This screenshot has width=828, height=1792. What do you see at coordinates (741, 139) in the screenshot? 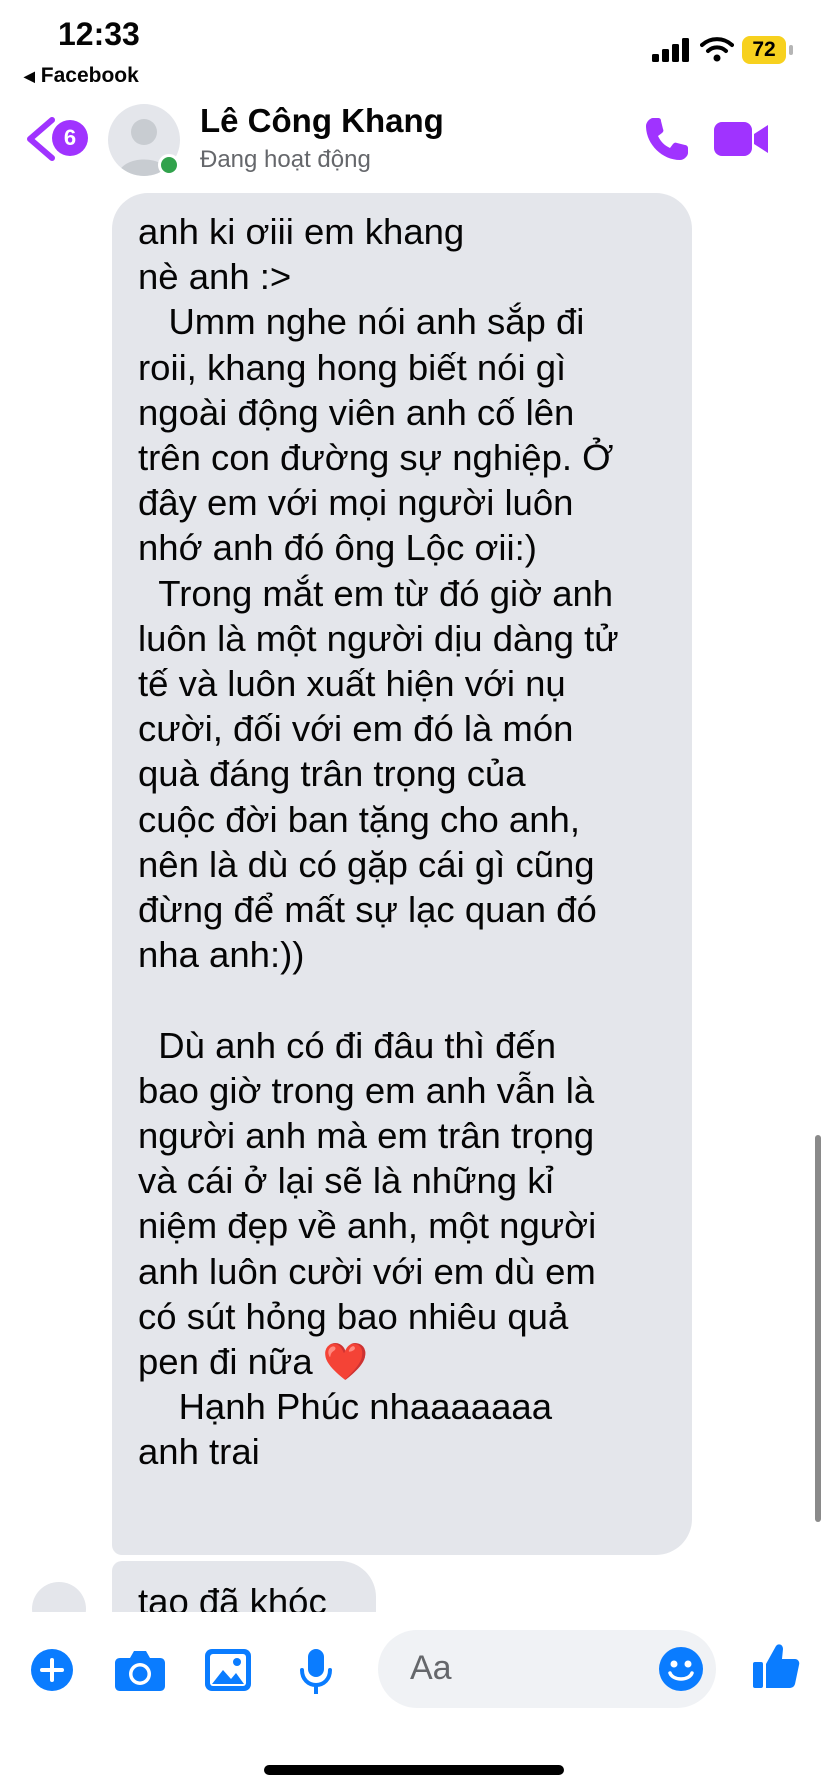
I see `video-camera-icon` at bounding box center [741, 139].